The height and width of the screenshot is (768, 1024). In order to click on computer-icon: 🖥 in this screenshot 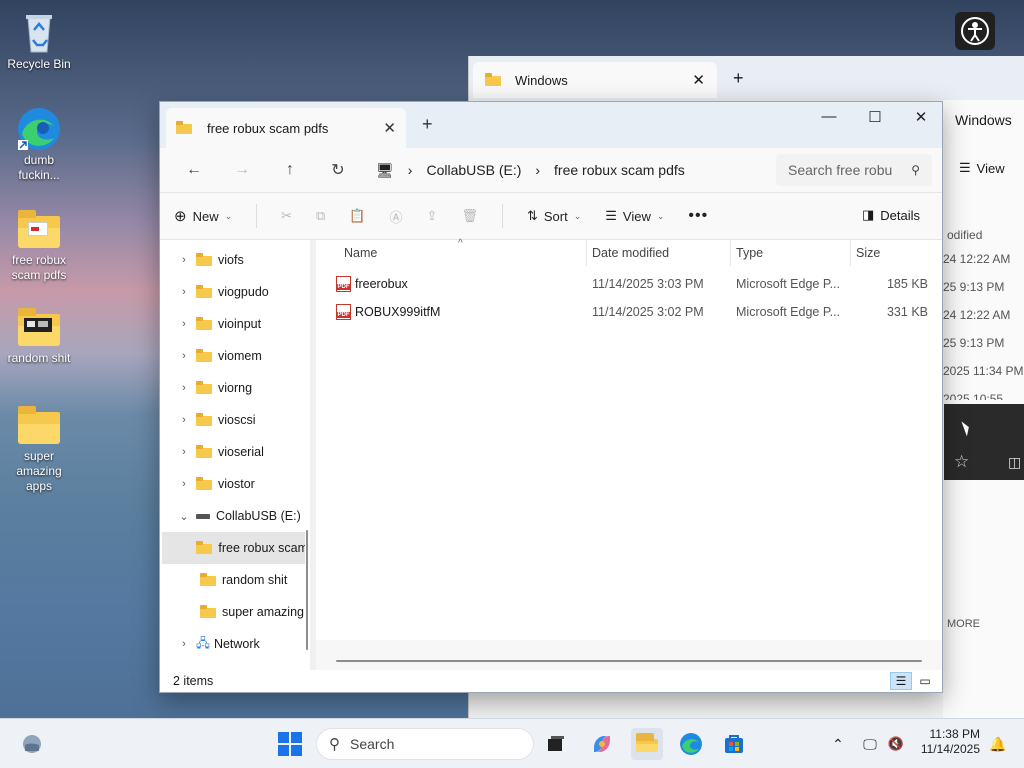, I will do `click(385, 170)`.